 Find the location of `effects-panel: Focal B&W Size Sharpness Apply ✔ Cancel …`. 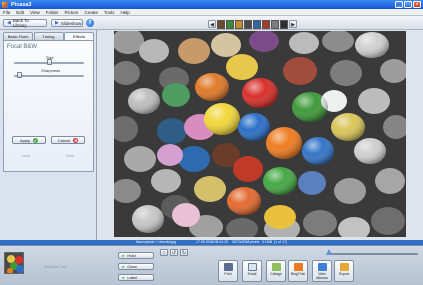

effects-panel: Focal B&W Size Sharpness Apply ✔ Cancel … is located at coordinates (48, 106).